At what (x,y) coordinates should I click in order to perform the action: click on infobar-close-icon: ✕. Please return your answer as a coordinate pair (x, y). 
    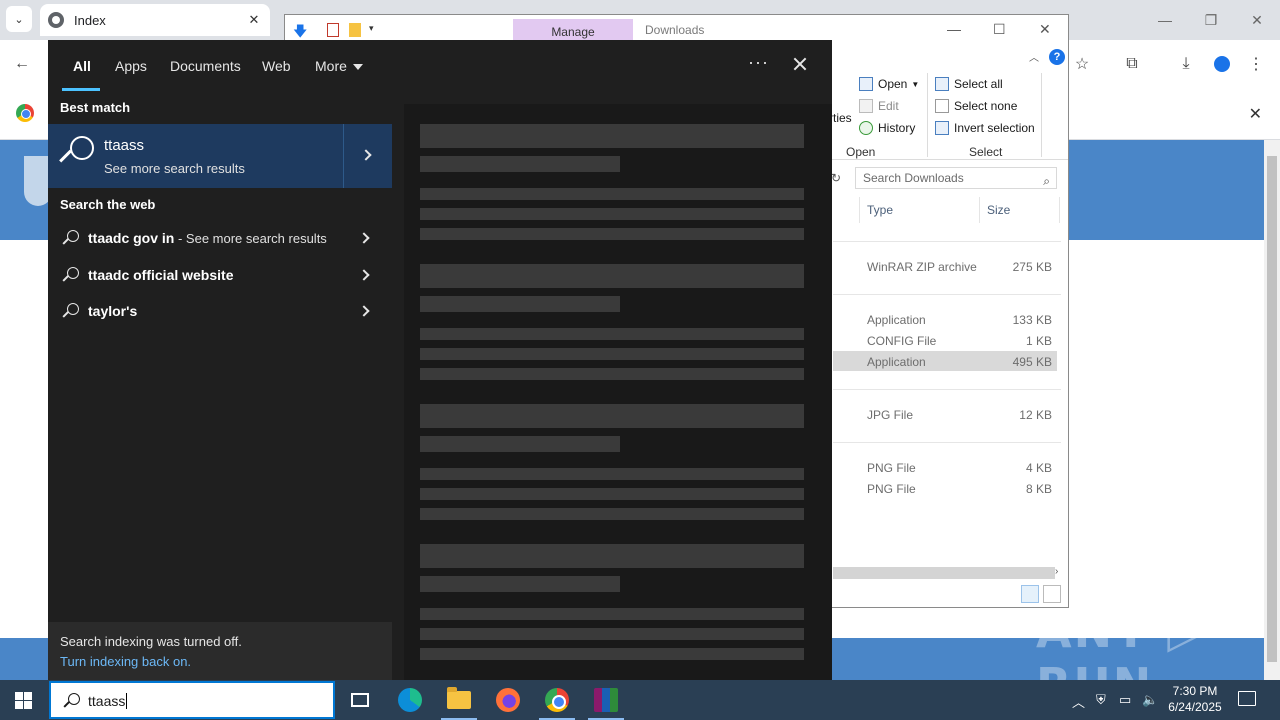
    Looking at the image, I should click on (1255, 114).